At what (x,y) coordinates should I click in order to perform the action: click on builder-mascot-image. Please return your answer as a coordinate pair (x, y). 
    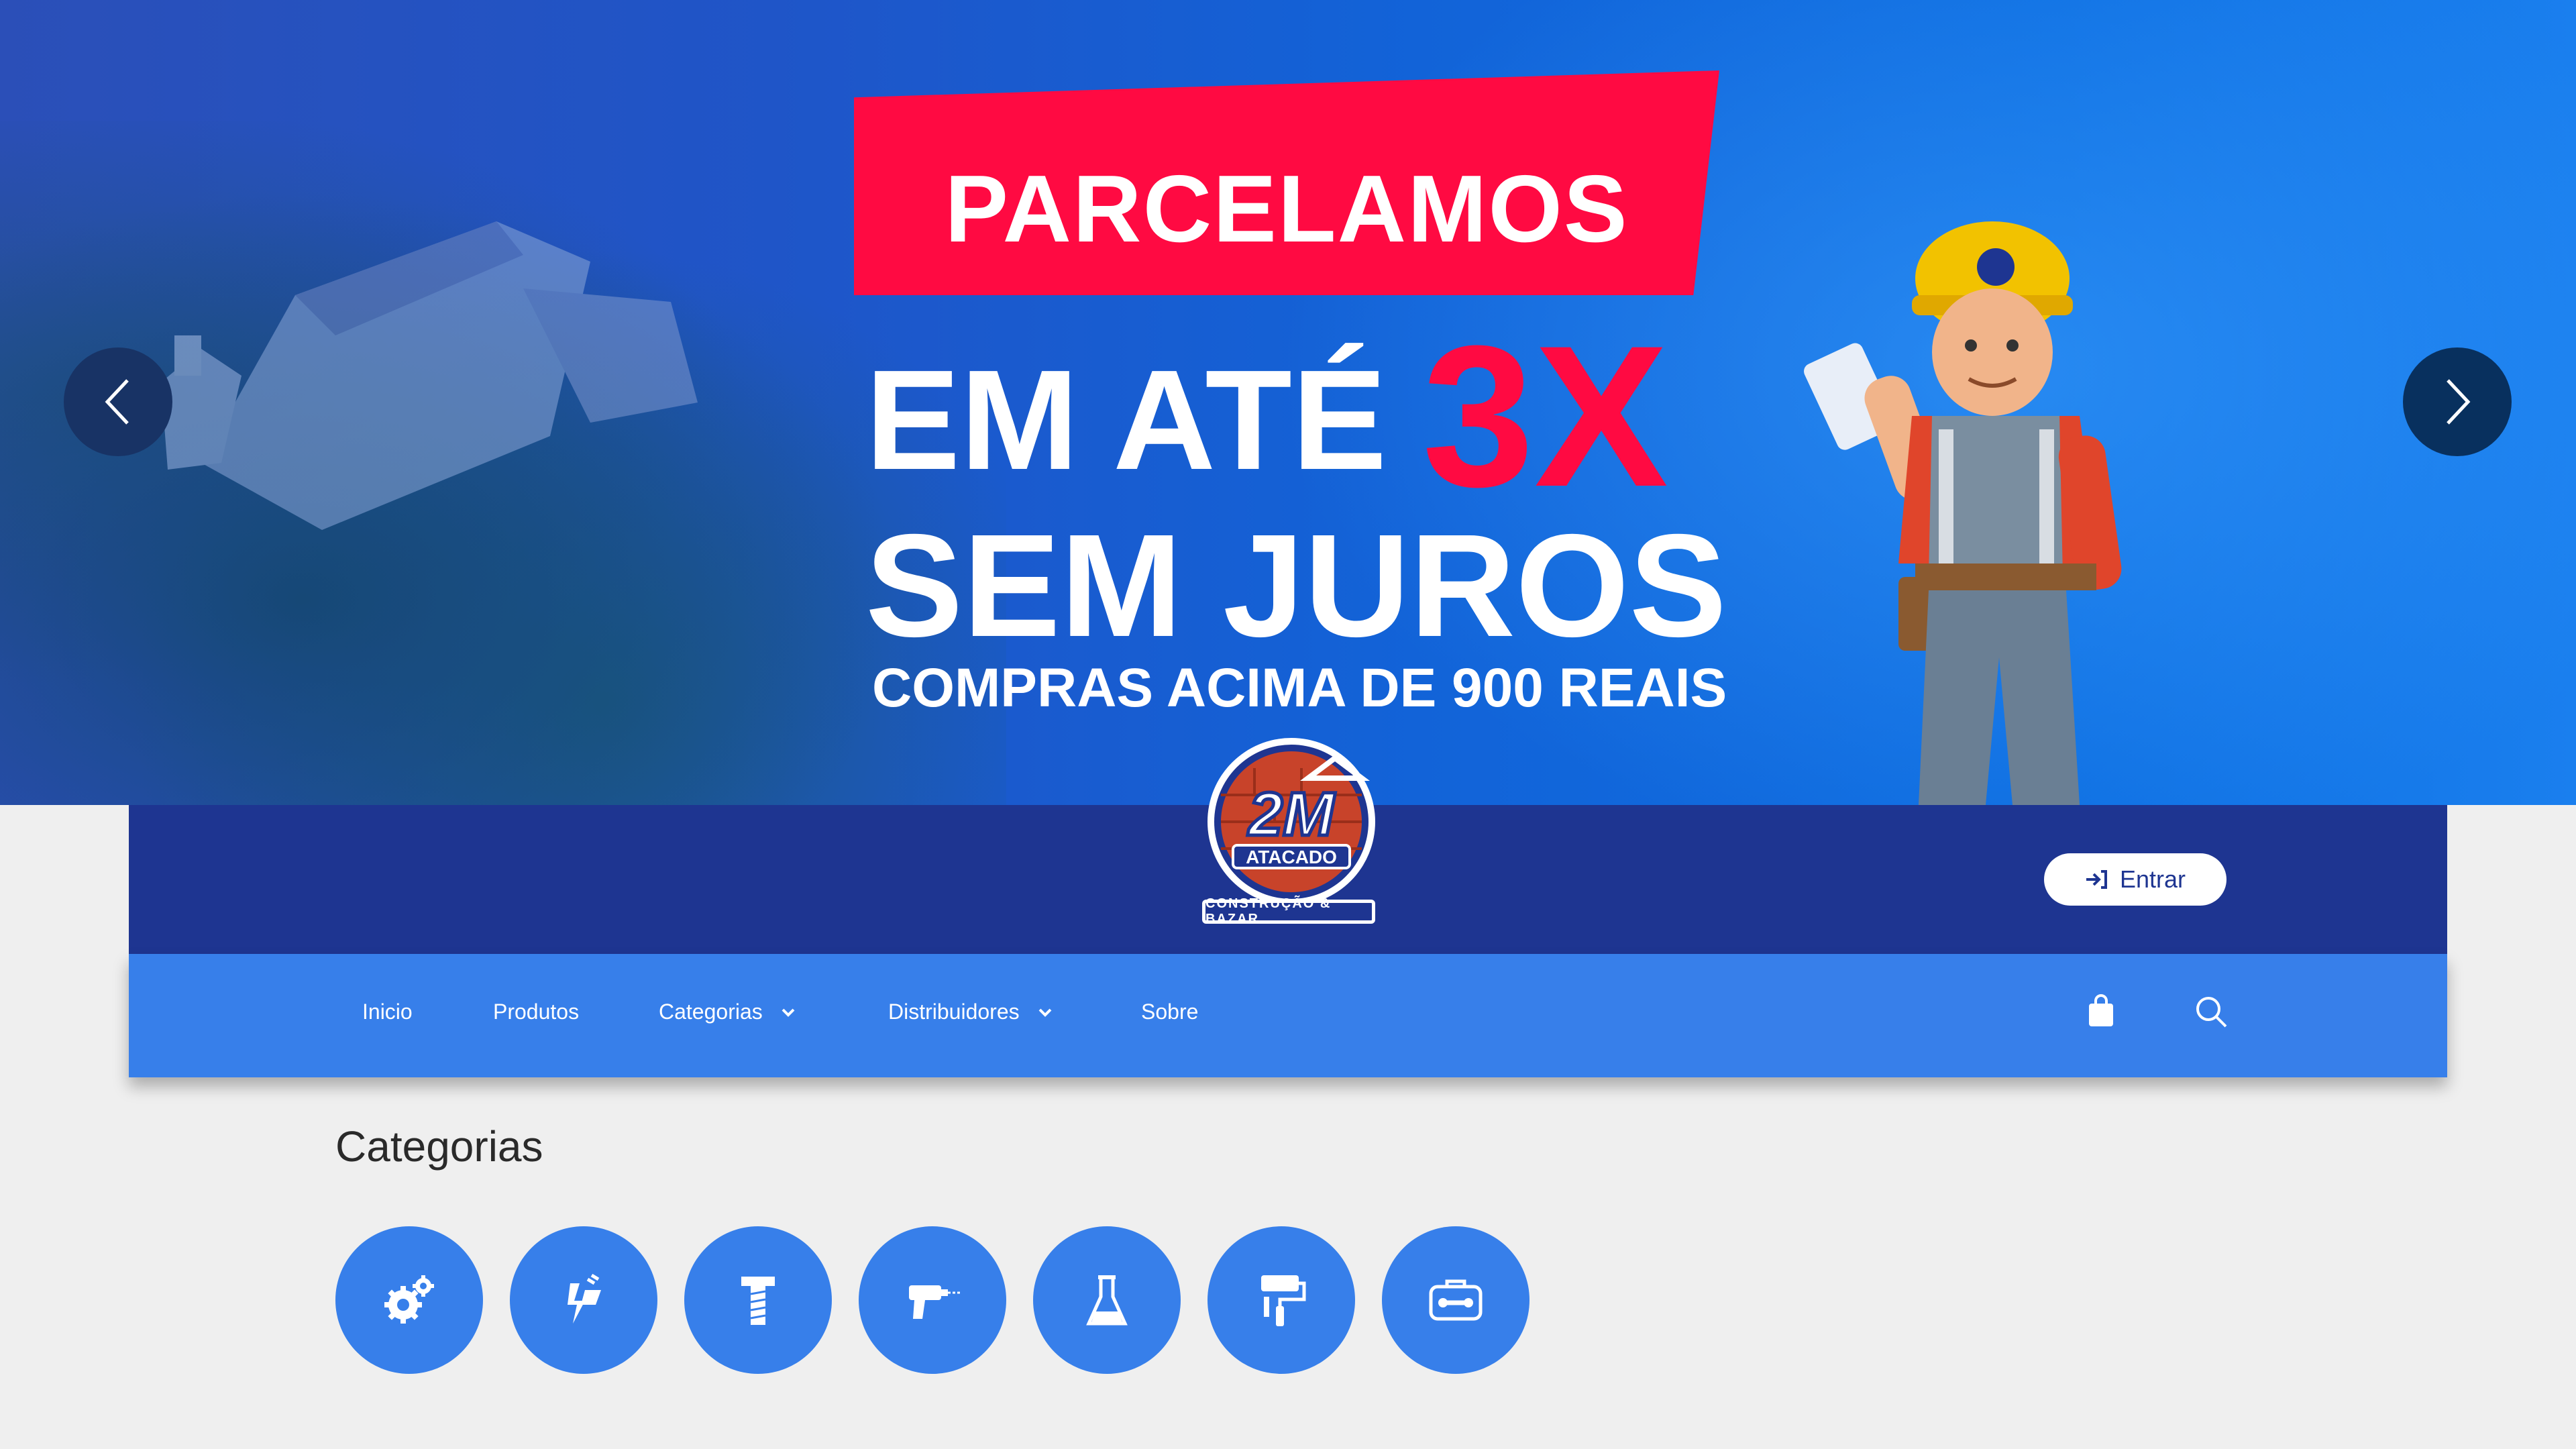
    Looking at the image, I should click on (1963, 513).